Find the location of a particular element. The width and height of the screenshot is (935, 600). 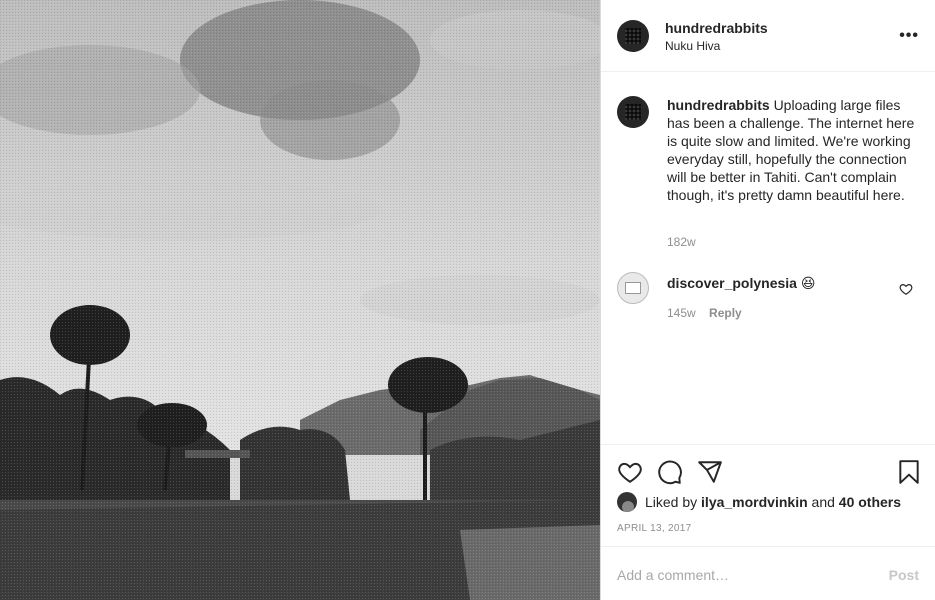

heart-icon is located at coordinates (630, 472).